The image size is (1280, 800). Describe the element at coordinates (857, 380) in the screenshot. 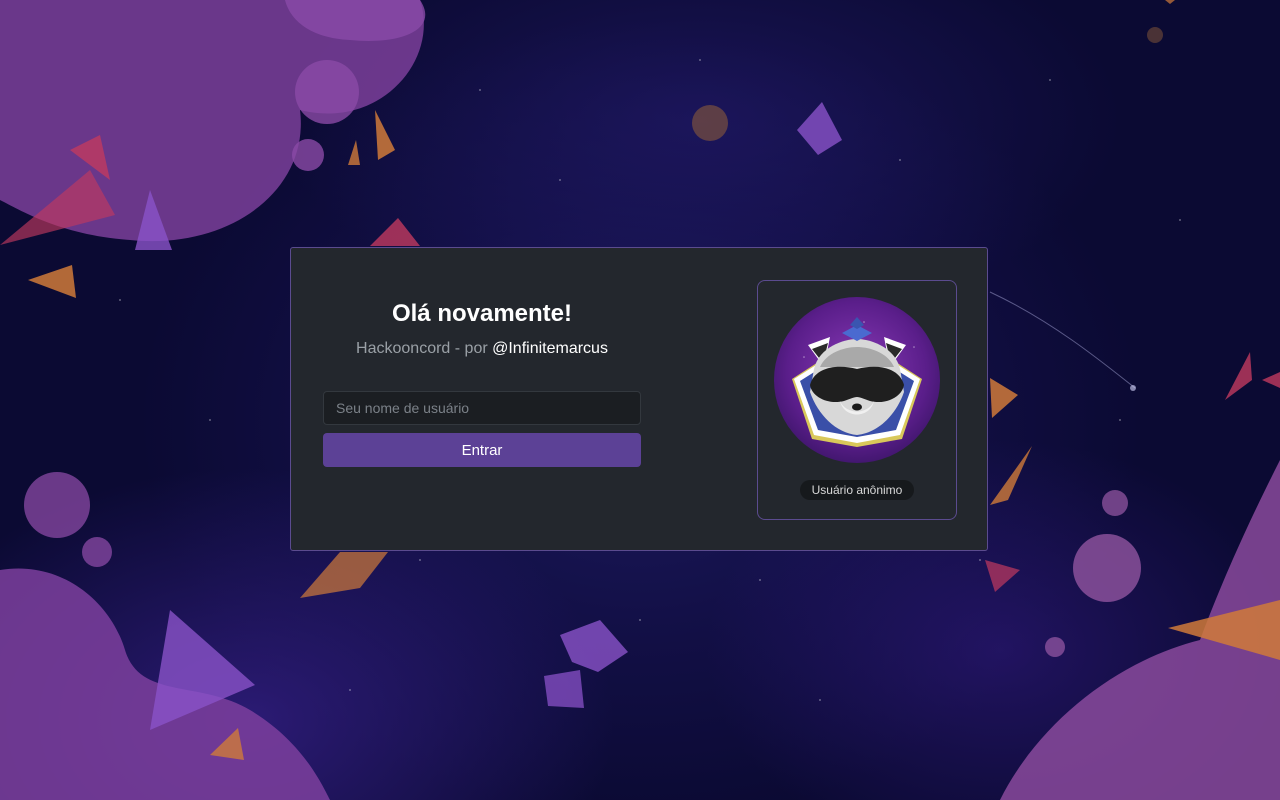

I see `raccoon-avatar-icon` at that location.